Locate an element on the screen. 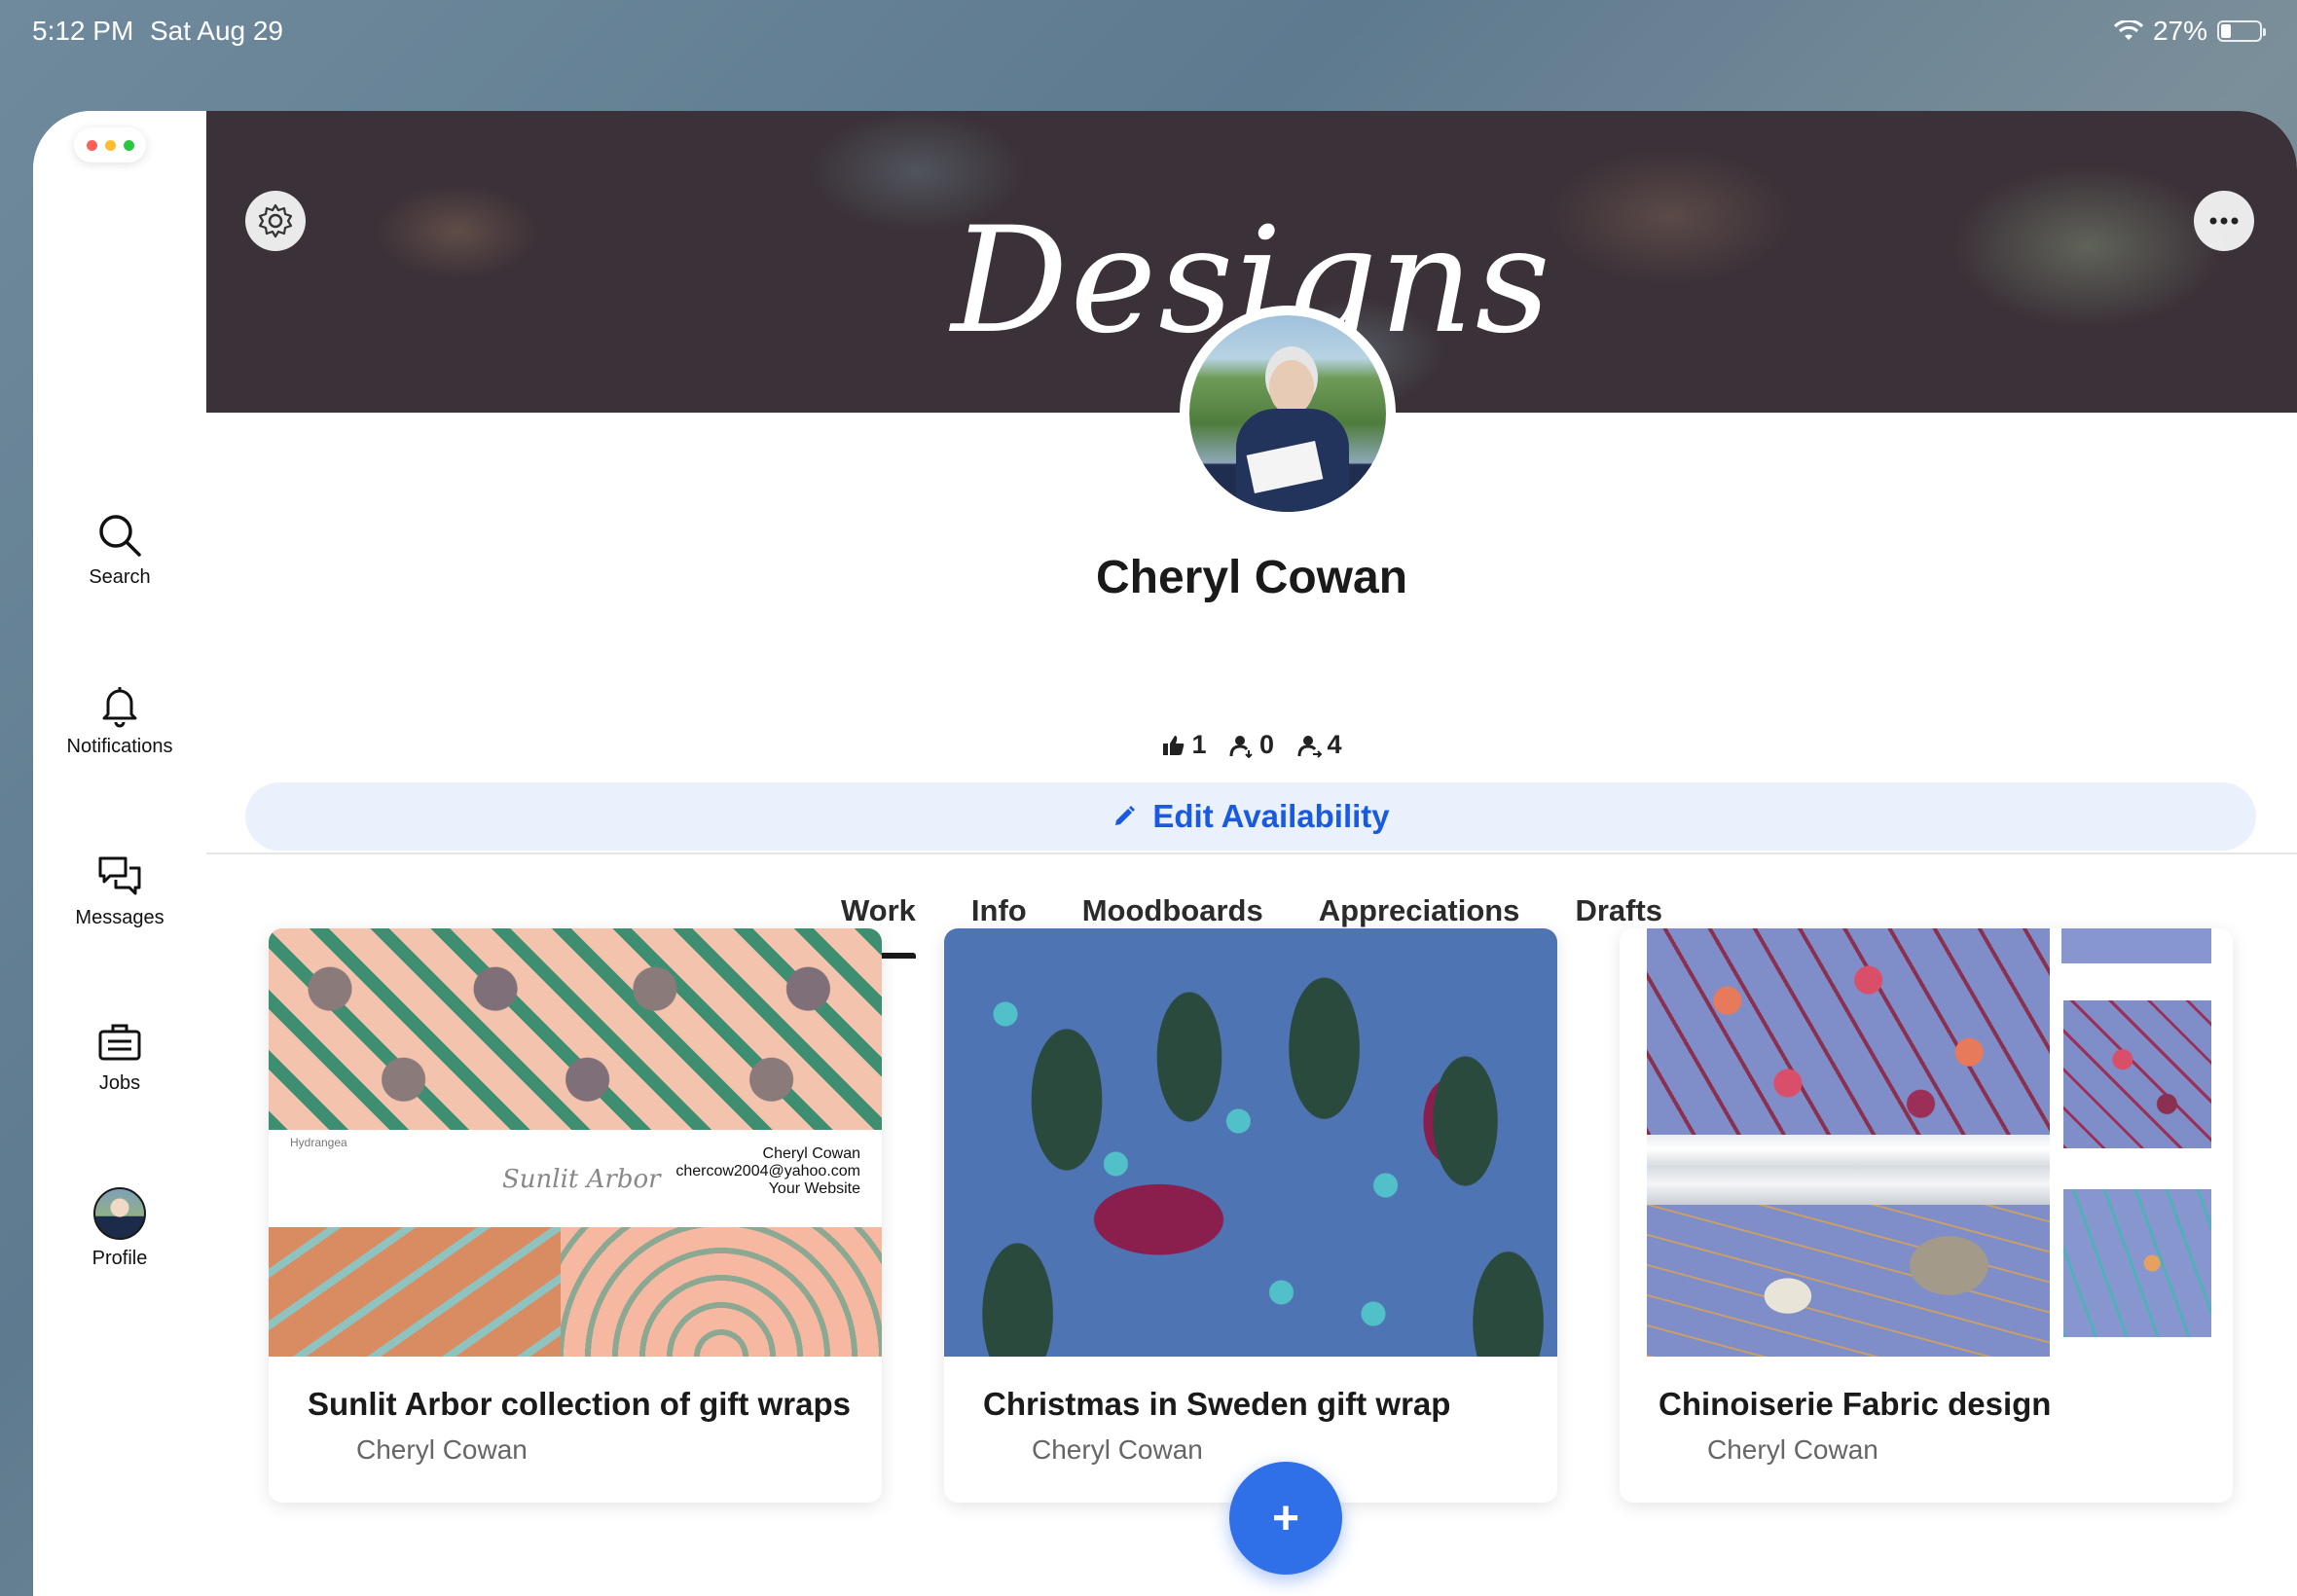 This screenshot has height=1596, width=2297. project-title: Sunlit Arbor collection of gift wraps is located at coordinates (579, 1404).